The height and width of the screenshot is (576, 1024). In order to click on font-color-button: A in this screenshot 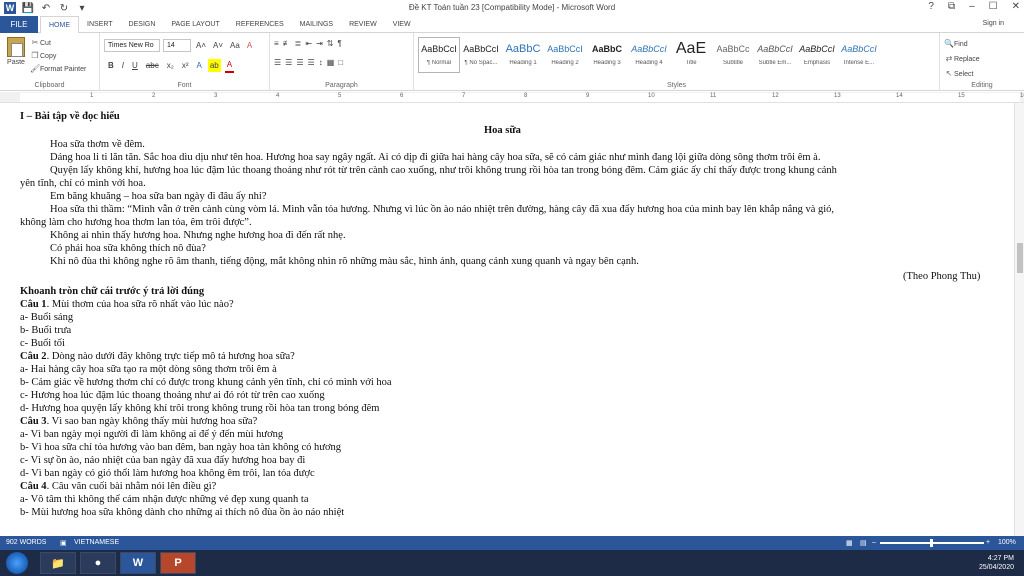, I will do `click(229, 65)`.